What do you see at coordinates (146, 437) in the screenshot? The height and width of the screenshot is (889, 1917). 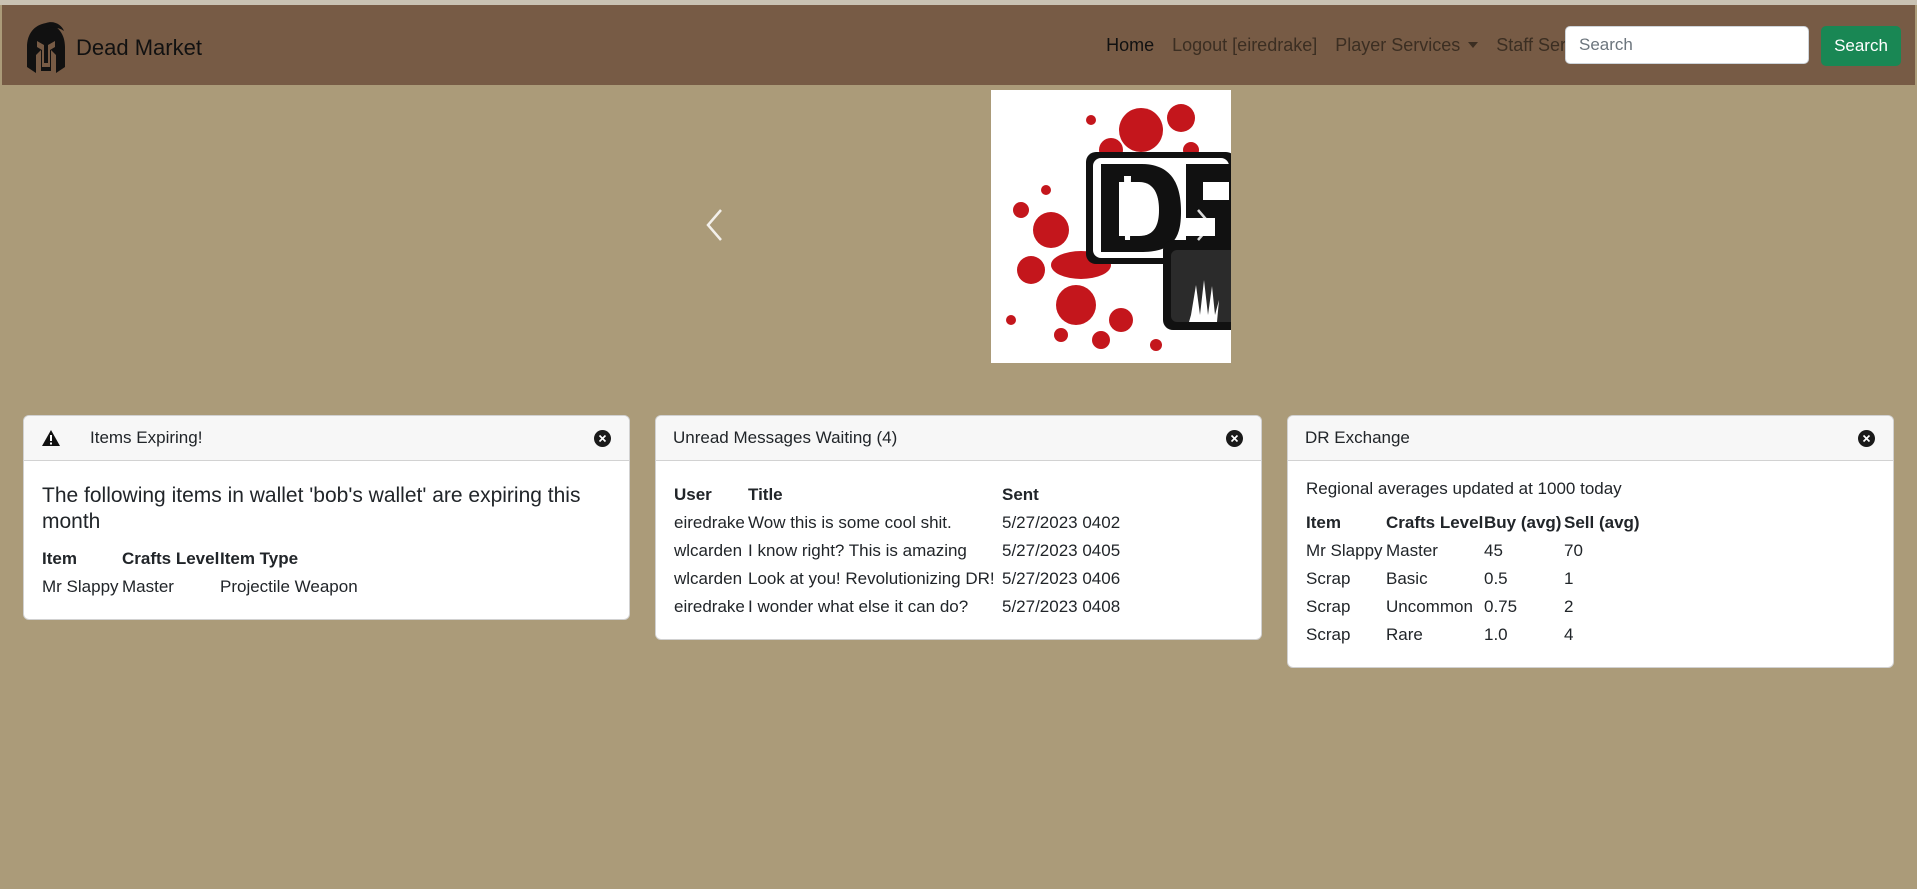 I see `items-expiring-title: Items Expiring!` at bounding box center [146, 437].